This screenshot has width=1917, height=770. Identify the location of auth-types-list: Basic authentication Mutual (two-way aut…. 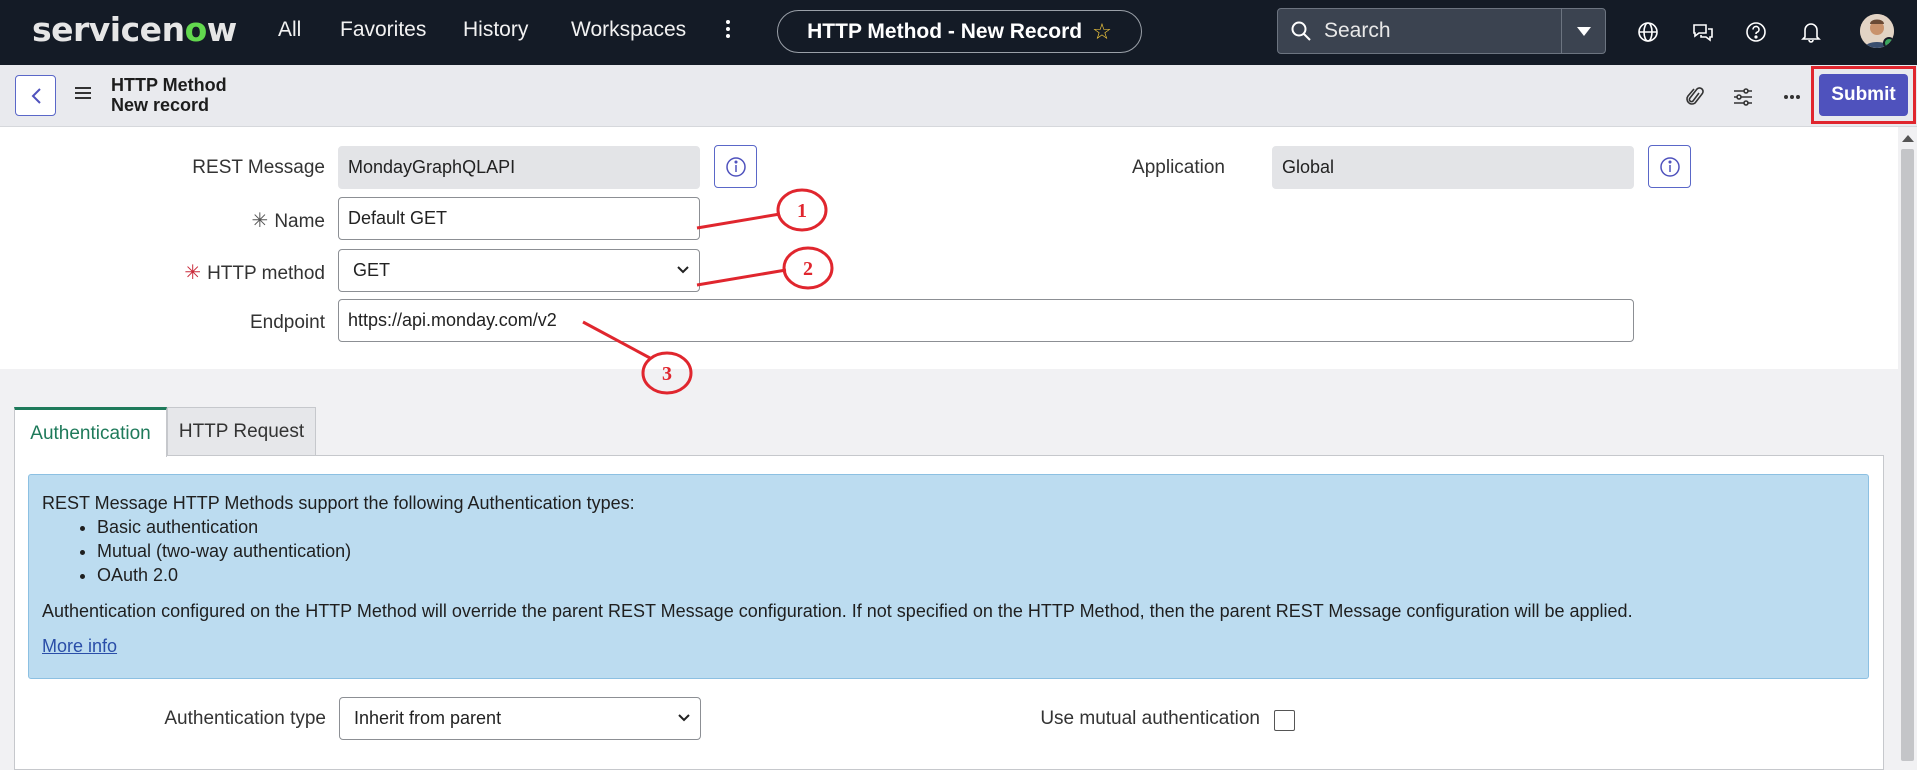
(976, 551).